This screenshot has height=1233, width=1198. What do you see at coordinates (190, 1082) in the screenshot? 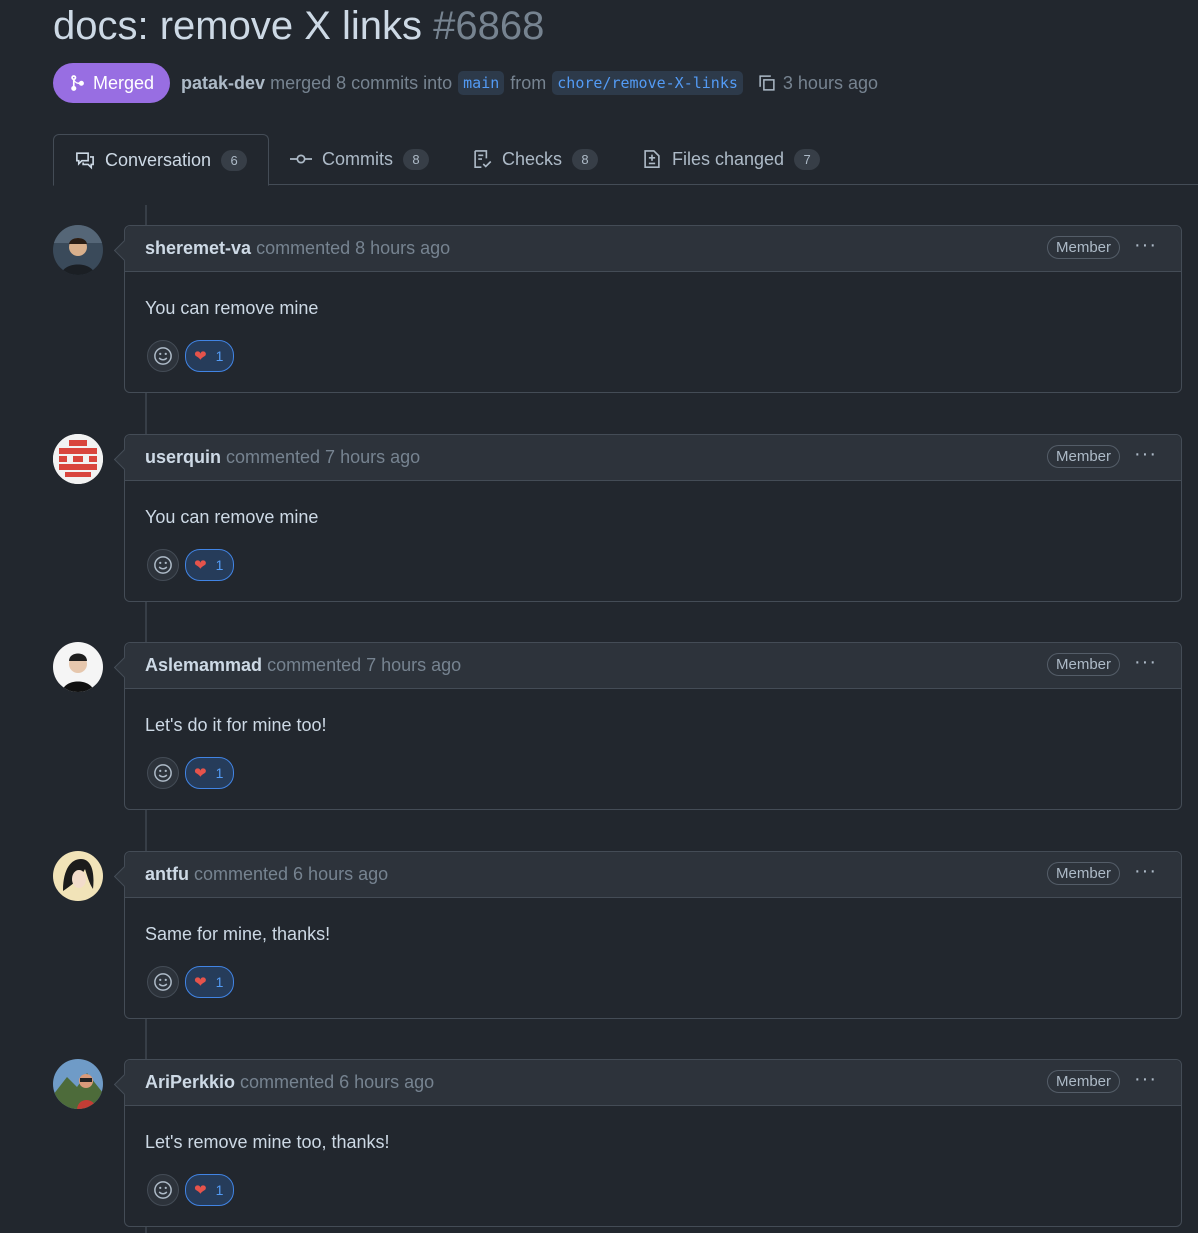
I see `comment-author: AriPerkkio` at bounding box center [190, 1082].